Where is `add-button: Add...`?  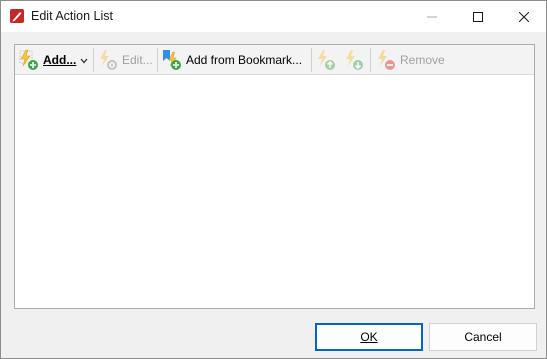 add-button: Add... is located at coordinates (53, 60).